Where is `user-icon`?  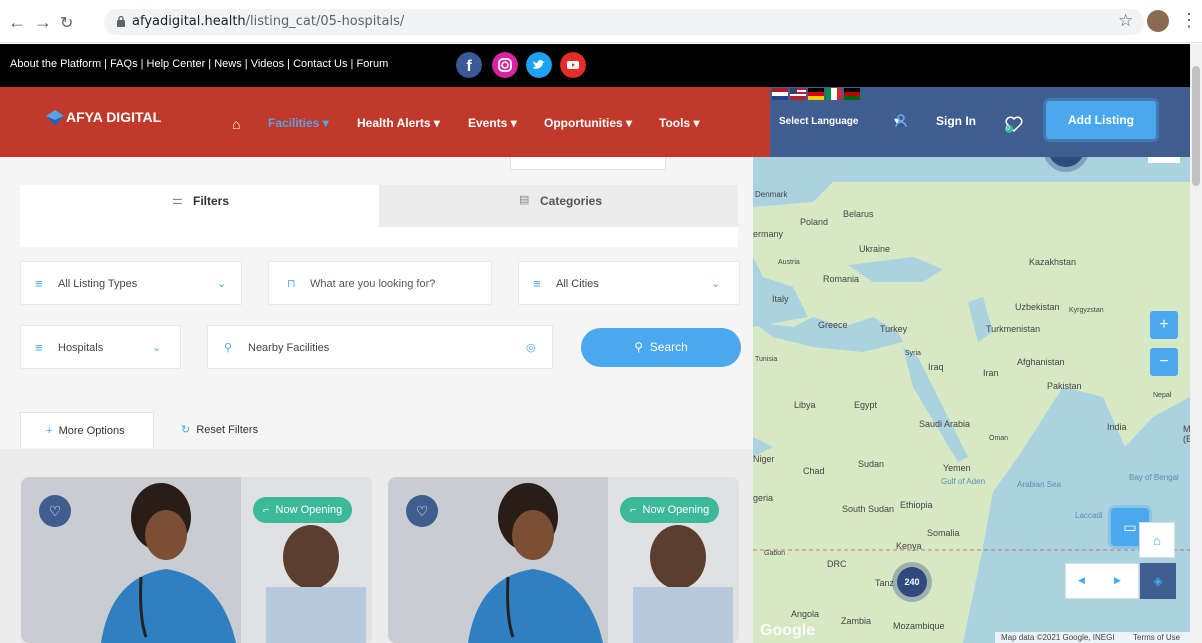
user-icon is located at coordinates (901, 121).